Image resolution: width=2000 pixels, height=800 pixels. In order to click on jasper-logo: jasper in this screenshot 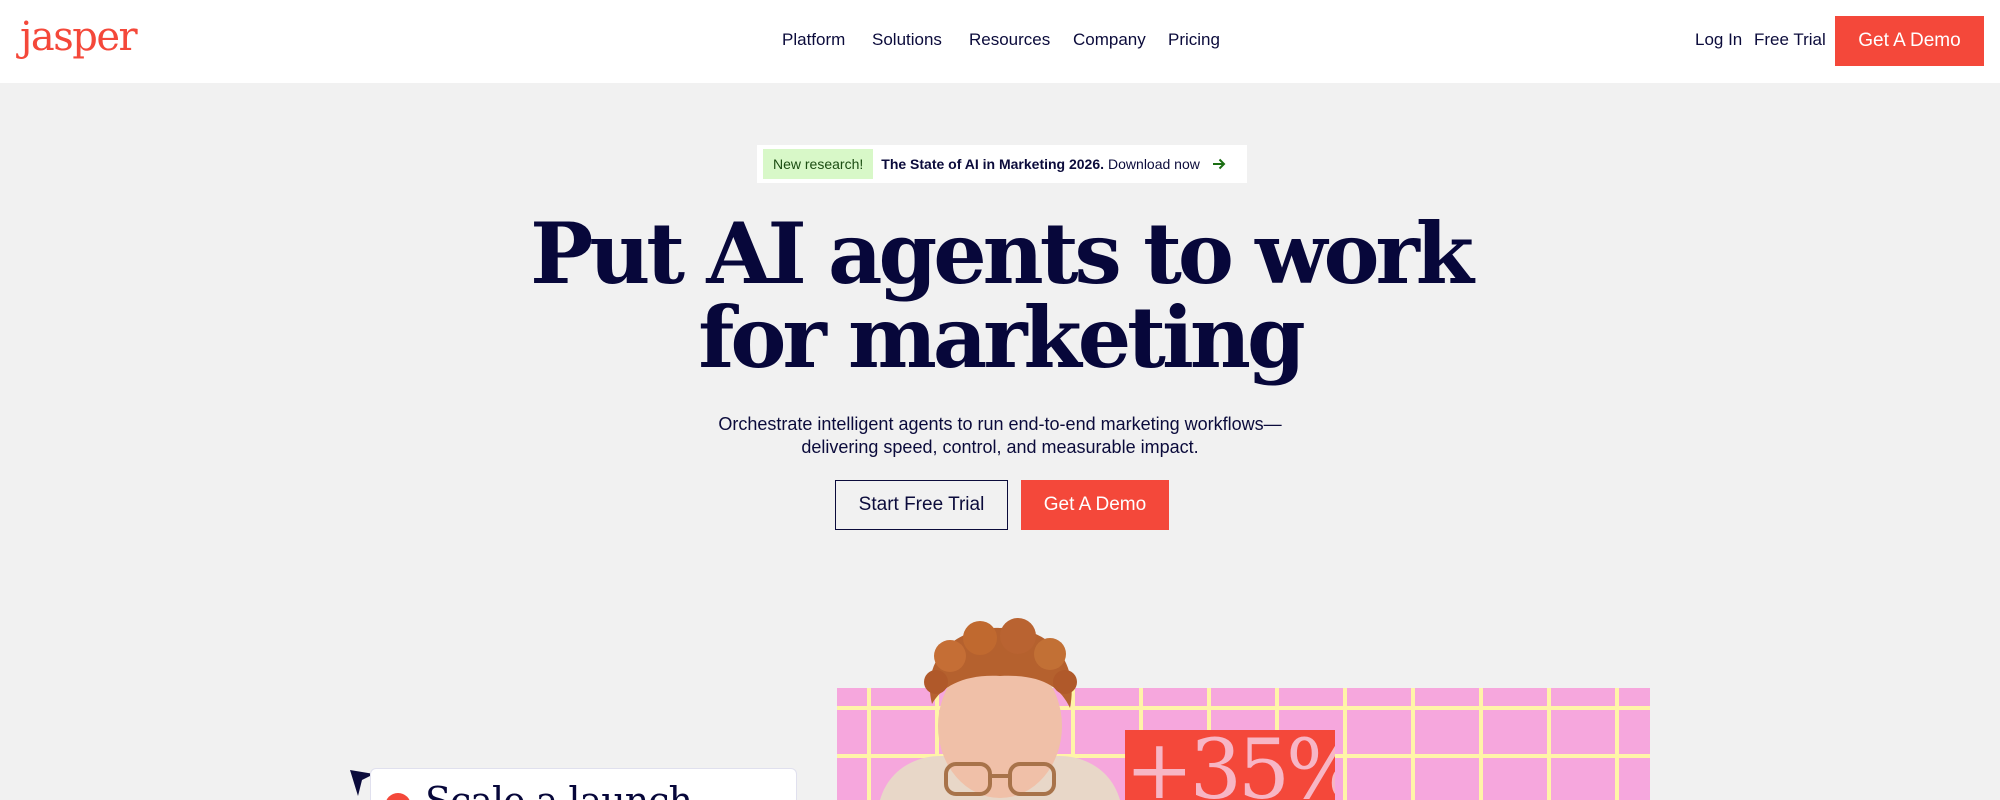, I will do `click(79, 37)`.